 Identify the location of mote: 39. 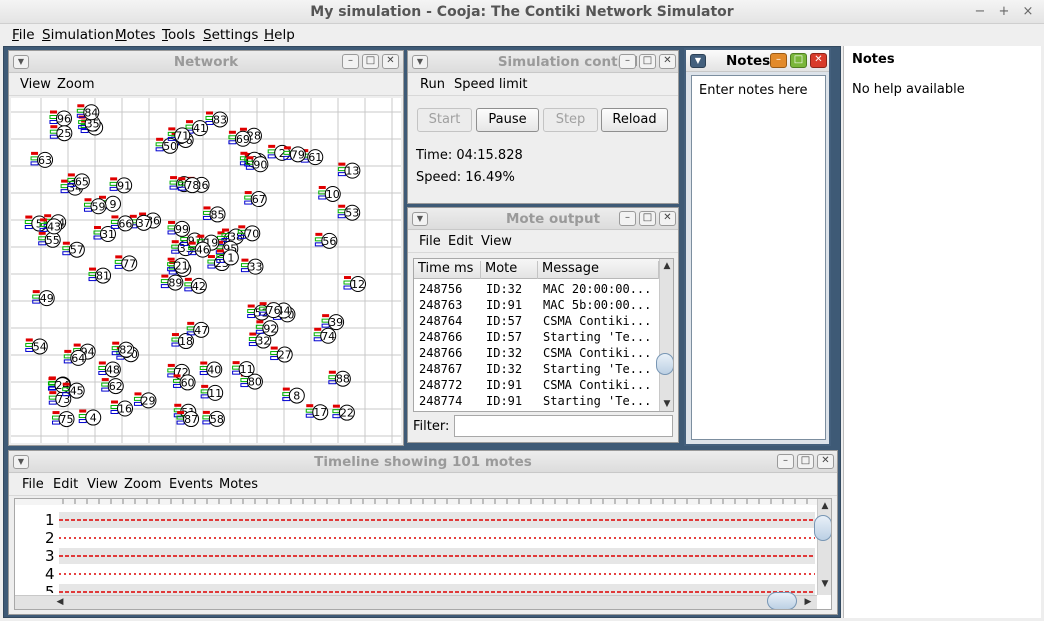
(333, 322).